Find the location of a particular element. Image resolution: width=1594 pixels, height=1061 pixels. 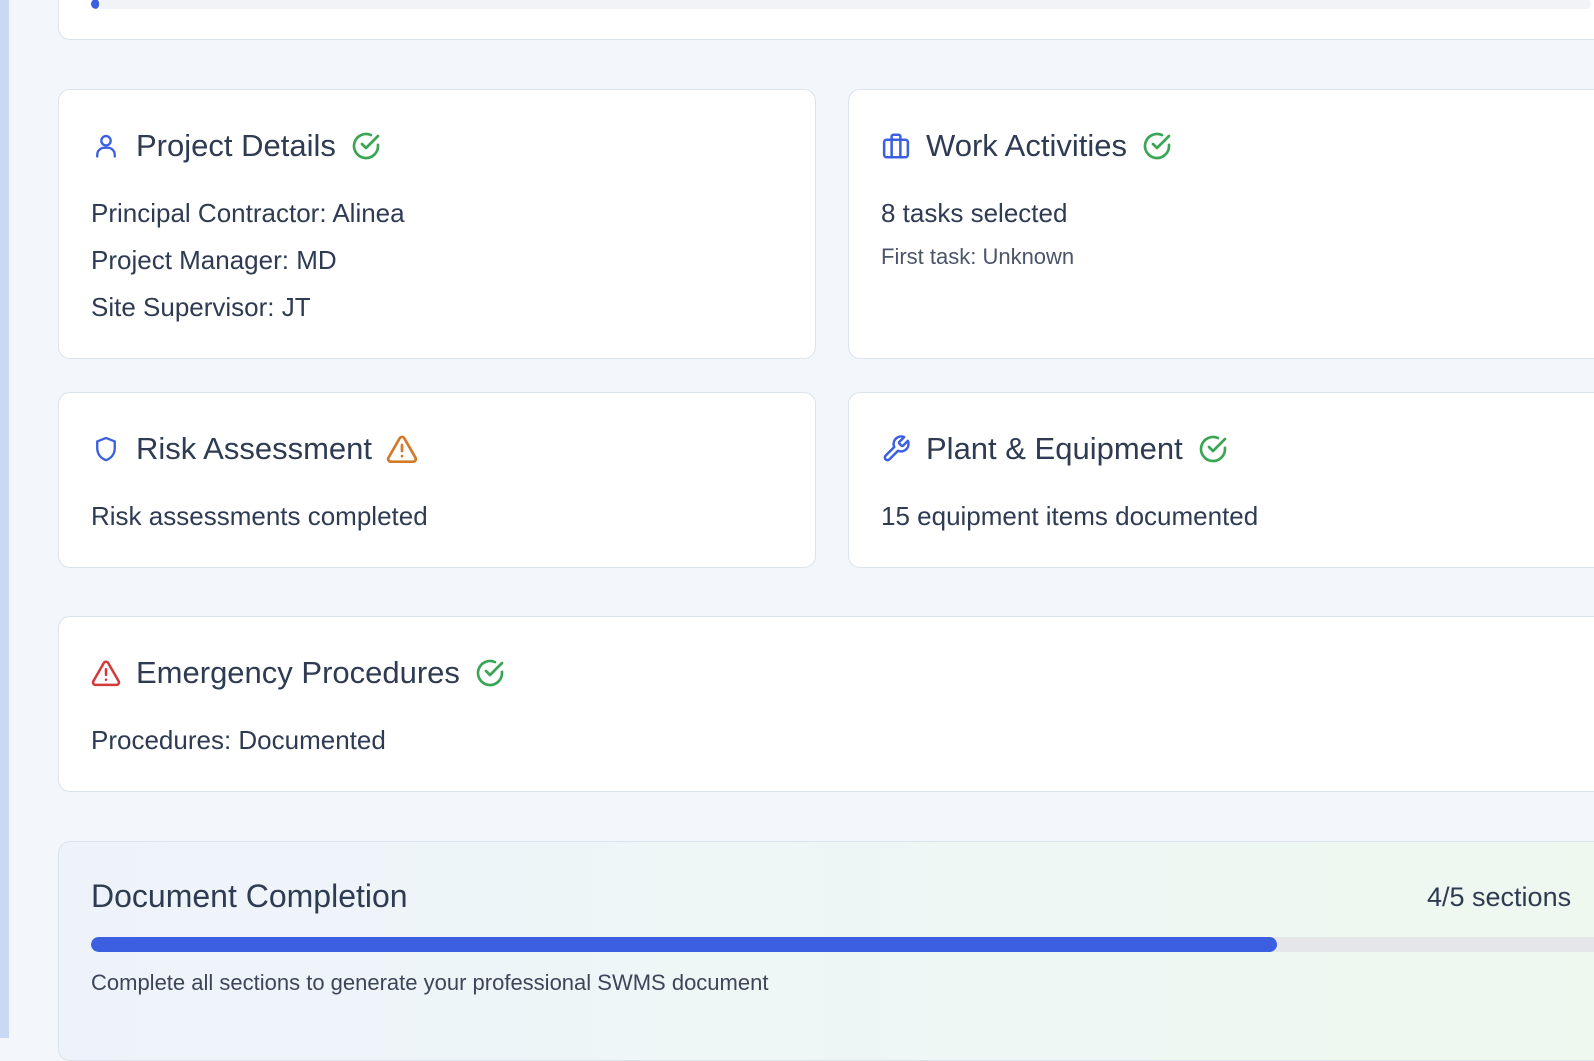

top-progress-track is located at coordinates (841, 4).